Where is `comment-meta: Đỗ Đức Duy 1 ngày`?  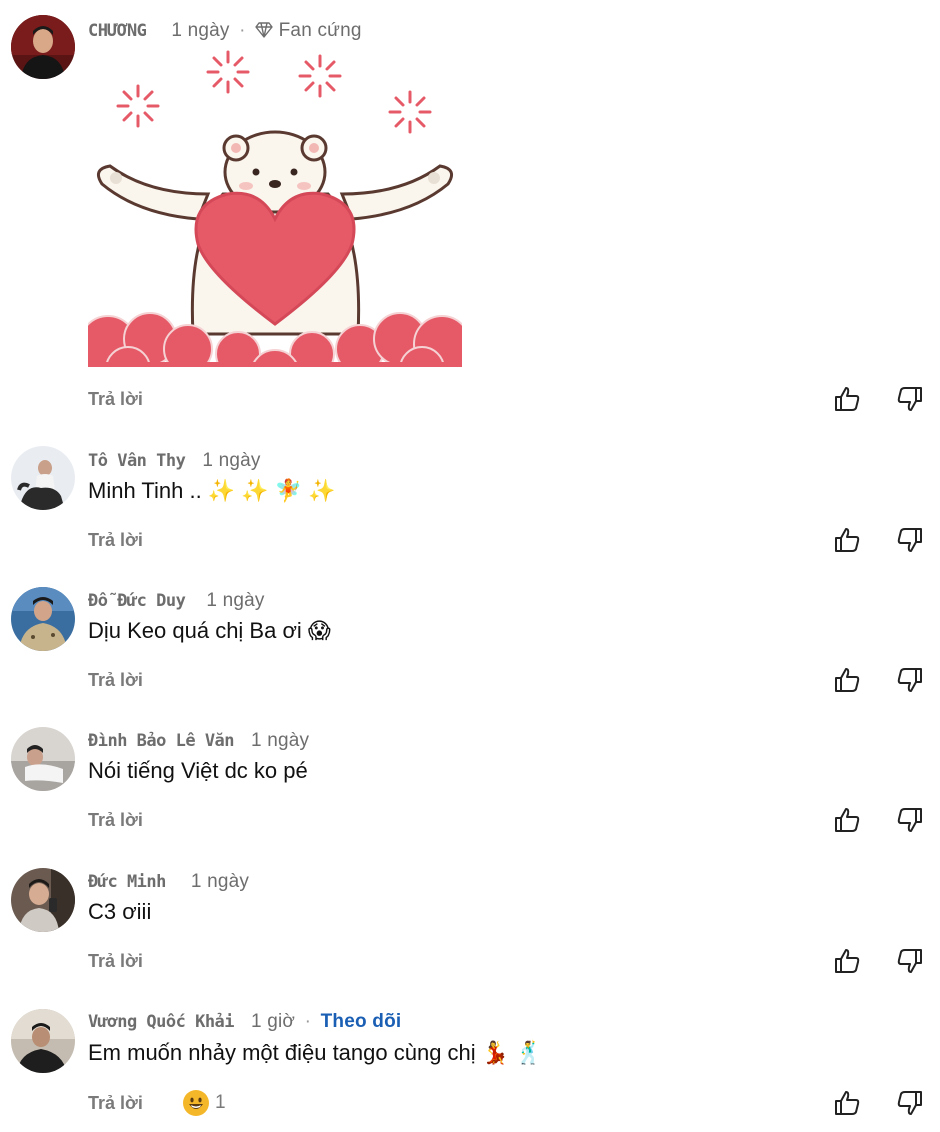
comment-meta: Đỗ Đức Duy 1 ngày is located at coordinates (176, 601).